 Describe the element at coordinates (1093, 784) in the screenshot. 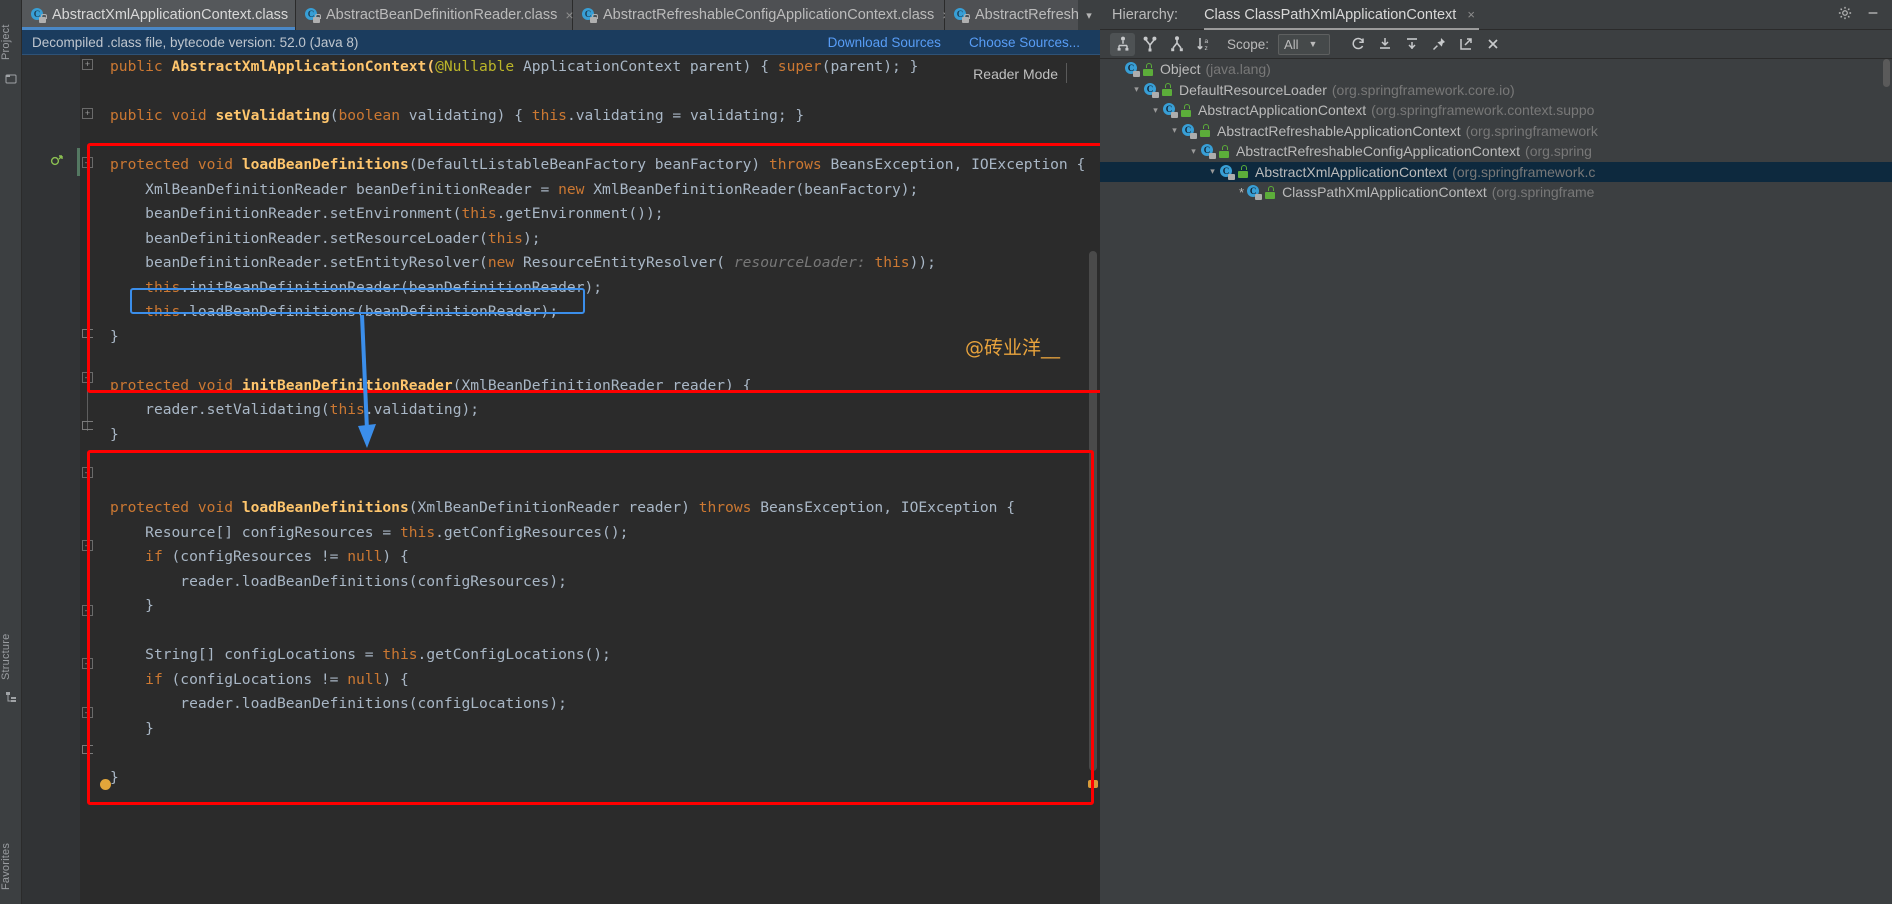

I see `warning-stripe` at that location.